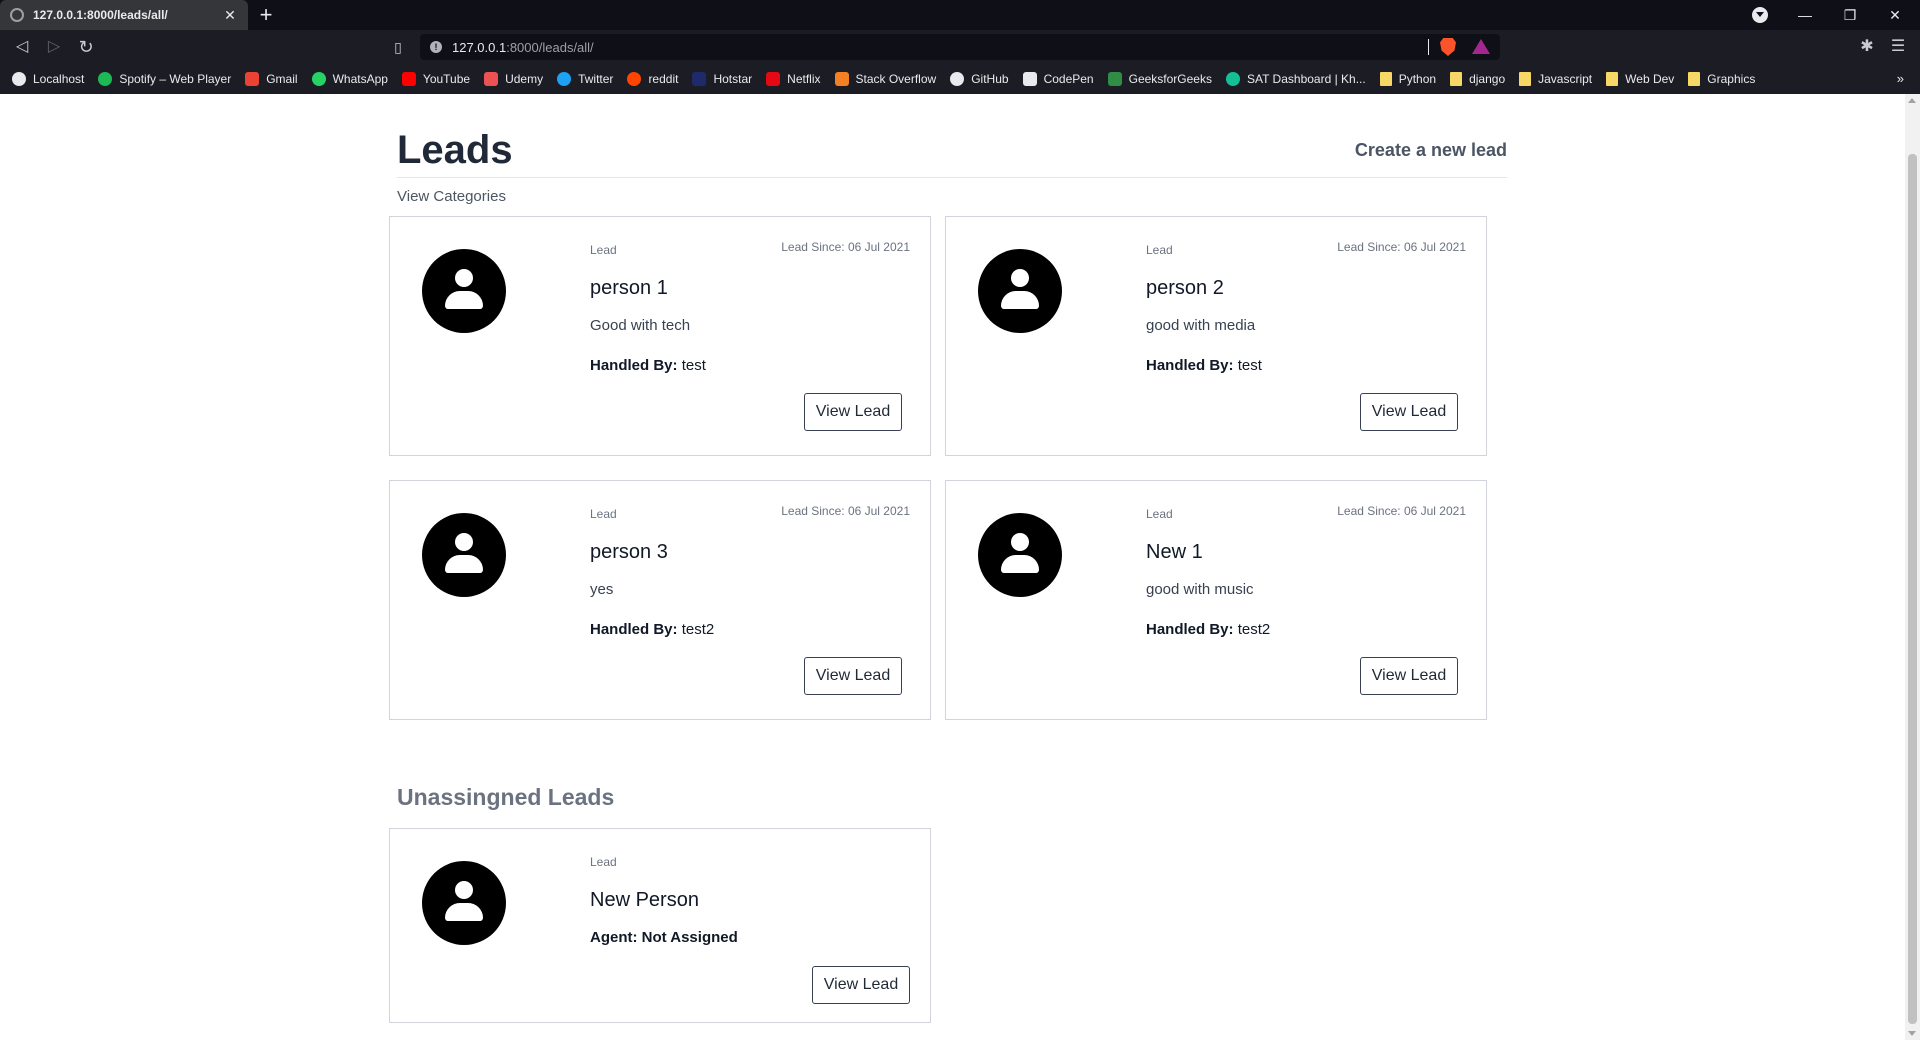 This screenshot has height=1040, width=1920. I want to click on lead-description: yes, so click(602, 589).